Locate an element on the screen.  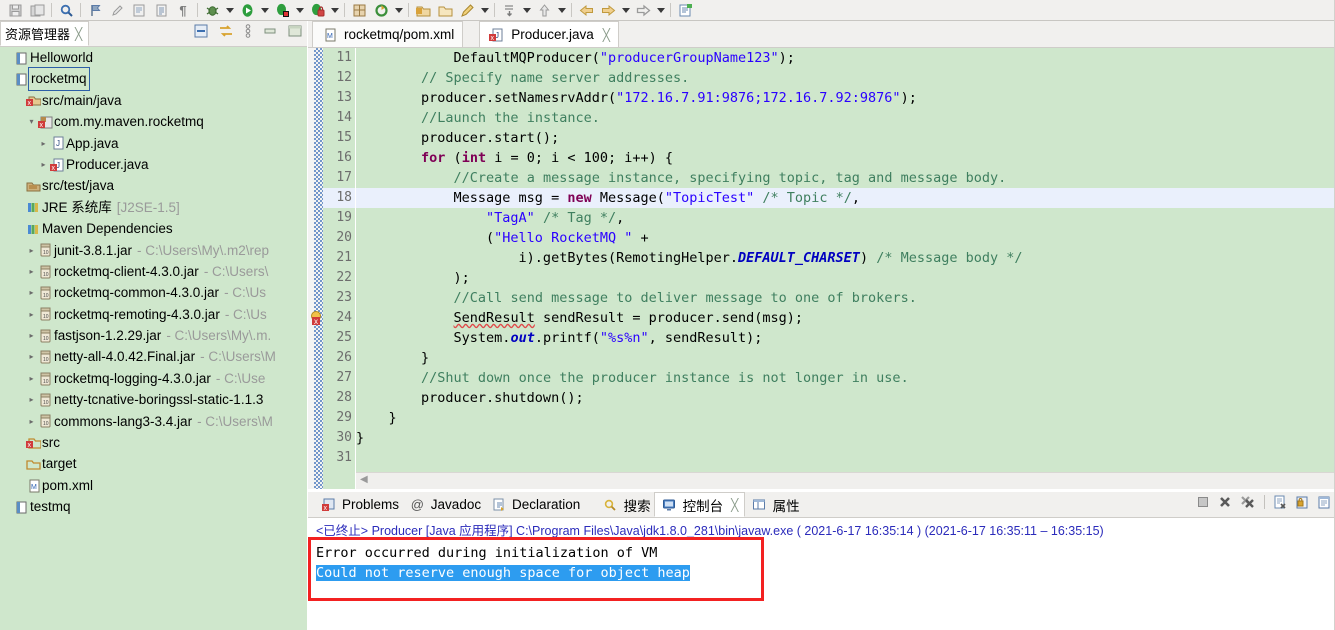
run-external-tools-icon is located at coordinates (282, 10).